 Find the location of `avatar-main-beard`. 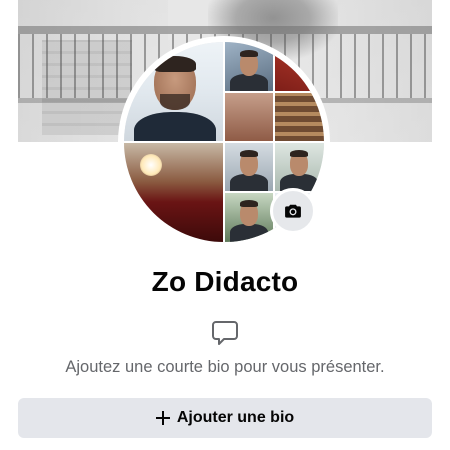

avatar-main-beard is located at coordinates (175, 102).